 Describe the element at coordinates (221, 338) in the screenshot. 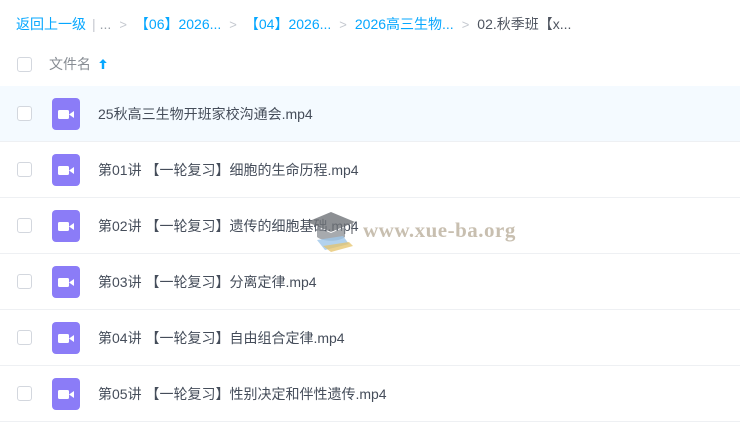

I see `file-name: 第04讲 【一轮复习】自由组合定律.mp4` at that location.